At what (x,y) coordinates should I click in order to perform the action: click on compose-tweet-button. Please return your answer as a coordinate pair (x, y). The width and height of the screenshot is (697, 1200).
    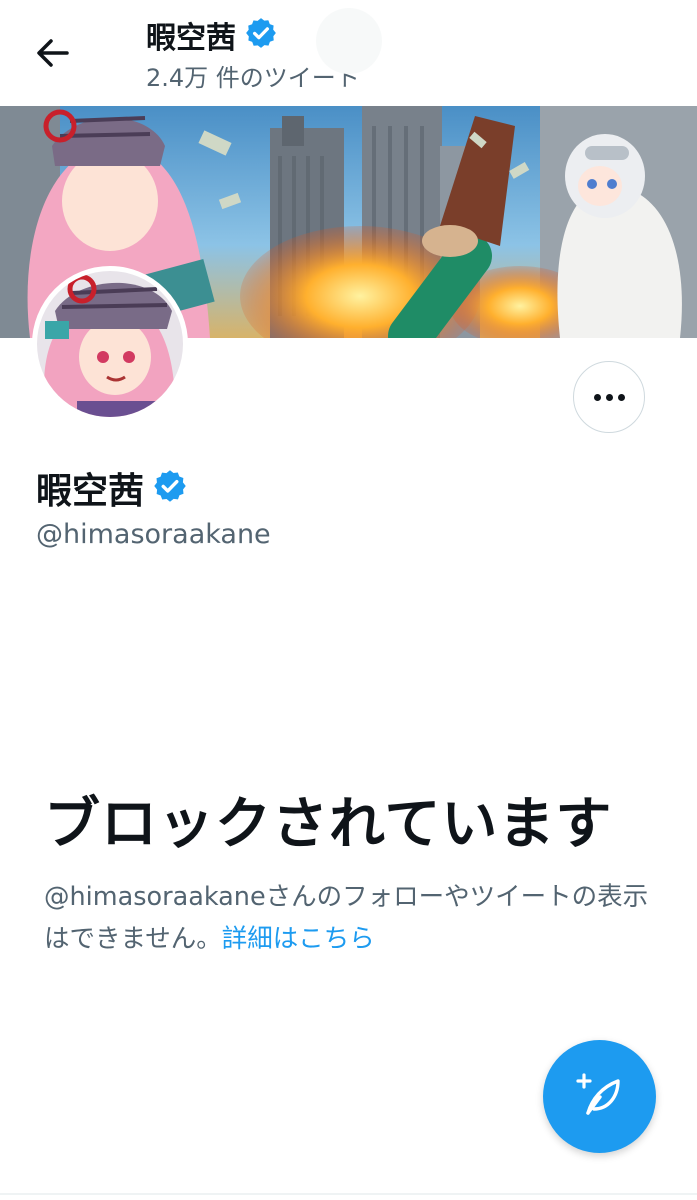
    Looking at the image, I should click on (599, 1096).